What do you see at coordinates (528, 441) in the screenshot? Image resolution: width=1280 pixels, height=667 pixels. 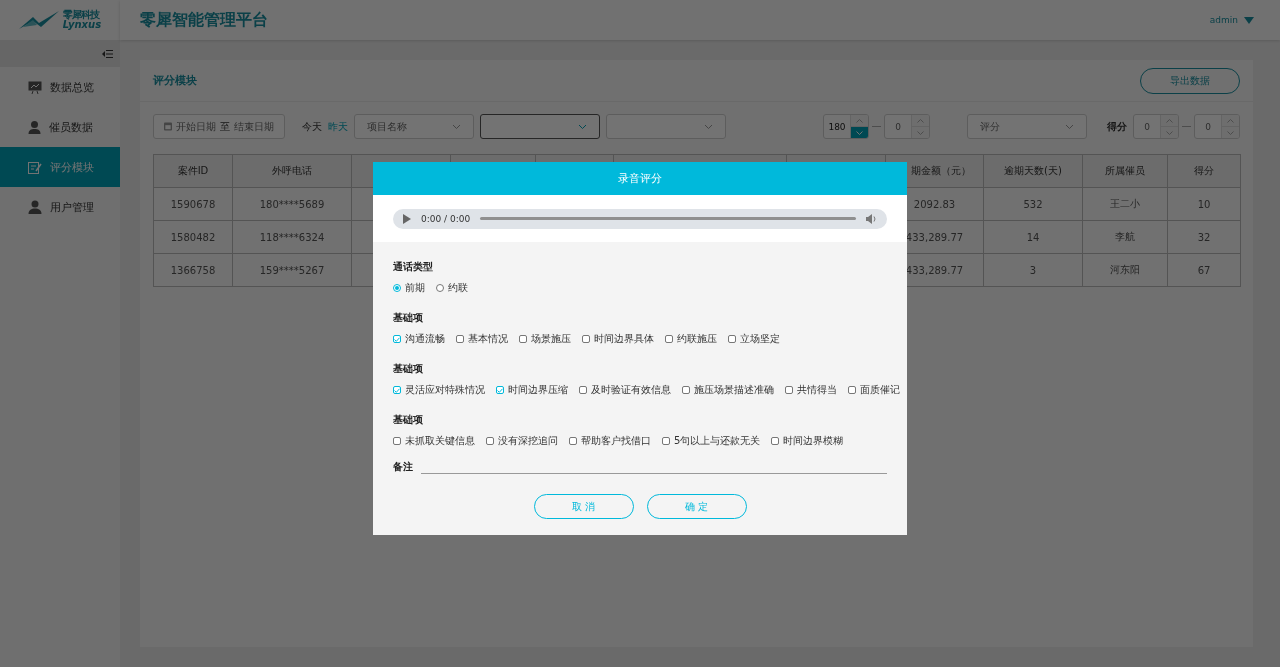 I see `checkbox-label: 没有深挖追问` at bounding box center [528, 441].